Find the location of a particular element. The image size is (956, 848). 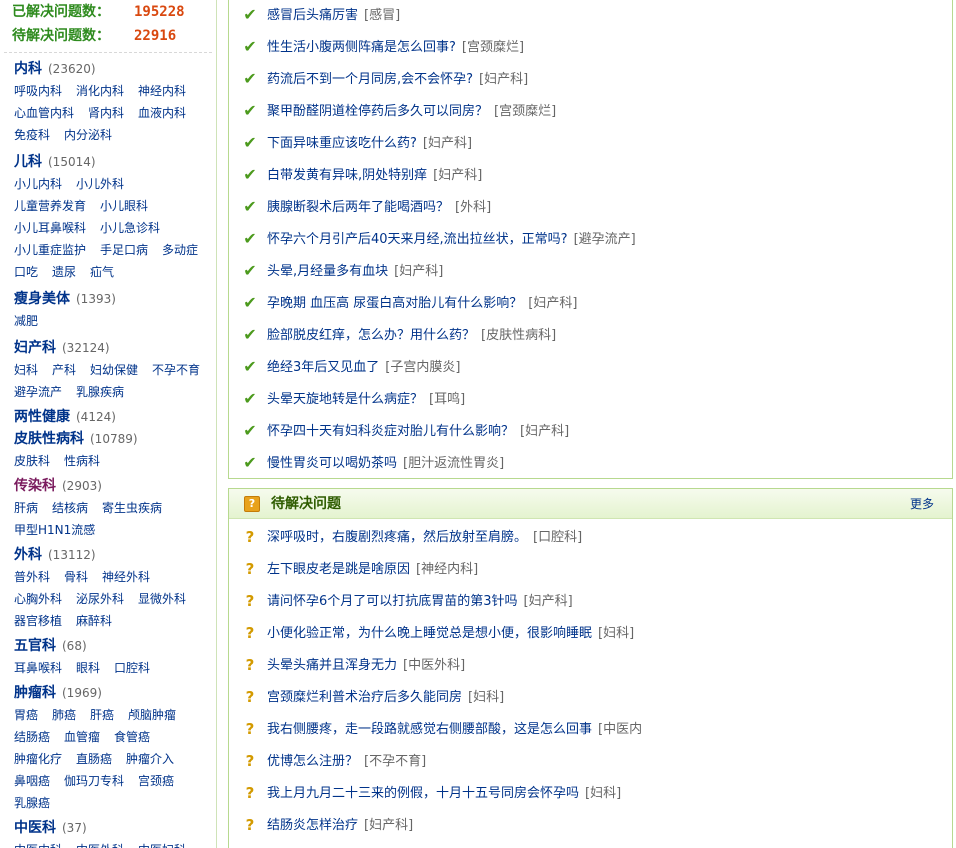

category-link: 内科 is located at coordinates (28, 69).